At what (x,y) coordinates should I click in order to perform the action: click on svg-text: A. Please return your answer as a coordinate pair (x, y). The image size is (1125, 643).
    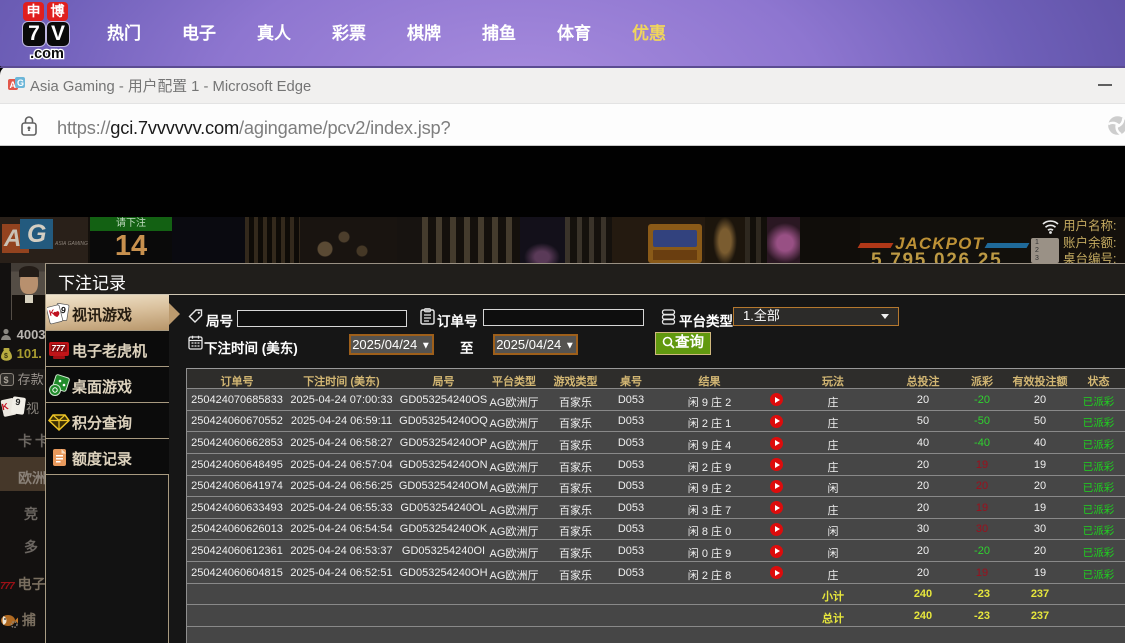
    Looking at the image, I should click on (13, 85).